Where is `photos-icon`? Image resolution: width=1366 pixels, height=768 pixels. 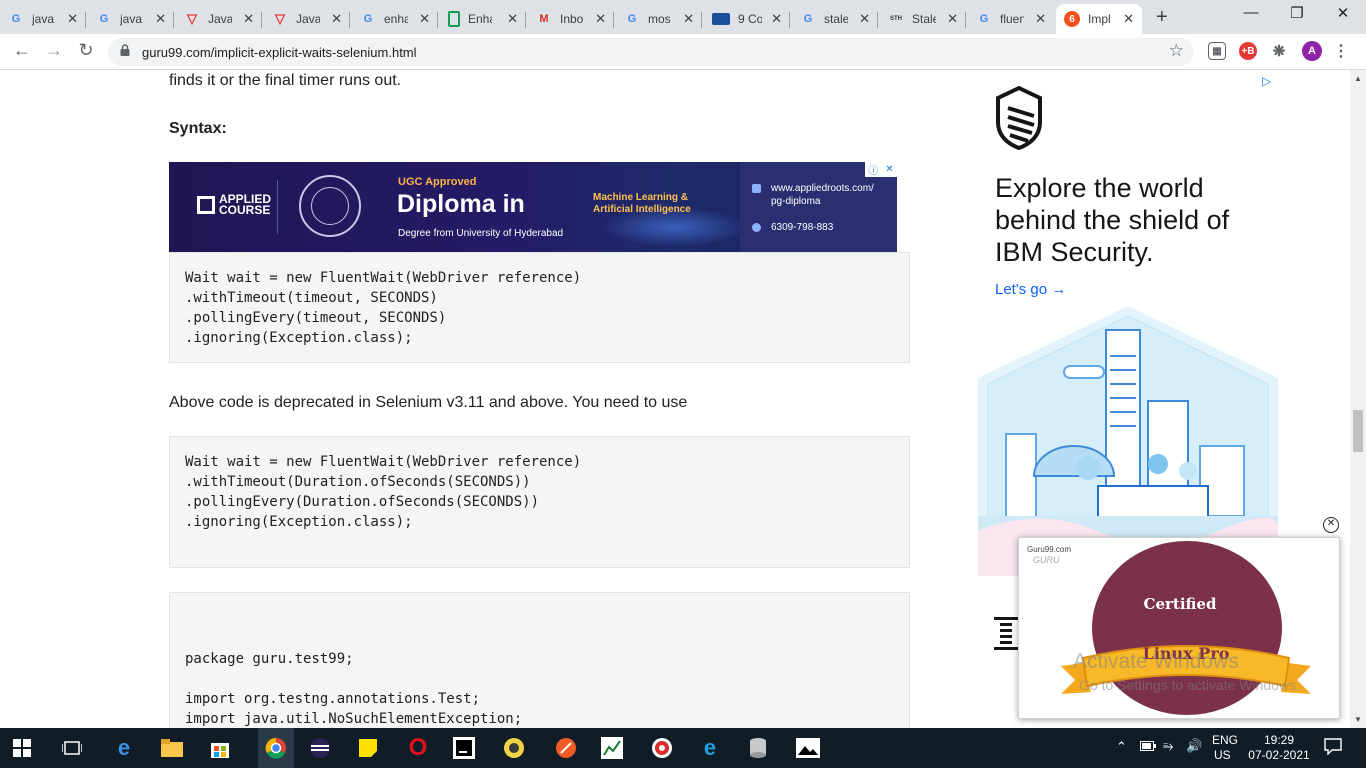
photos-icon is located at coordinates (808, 748).